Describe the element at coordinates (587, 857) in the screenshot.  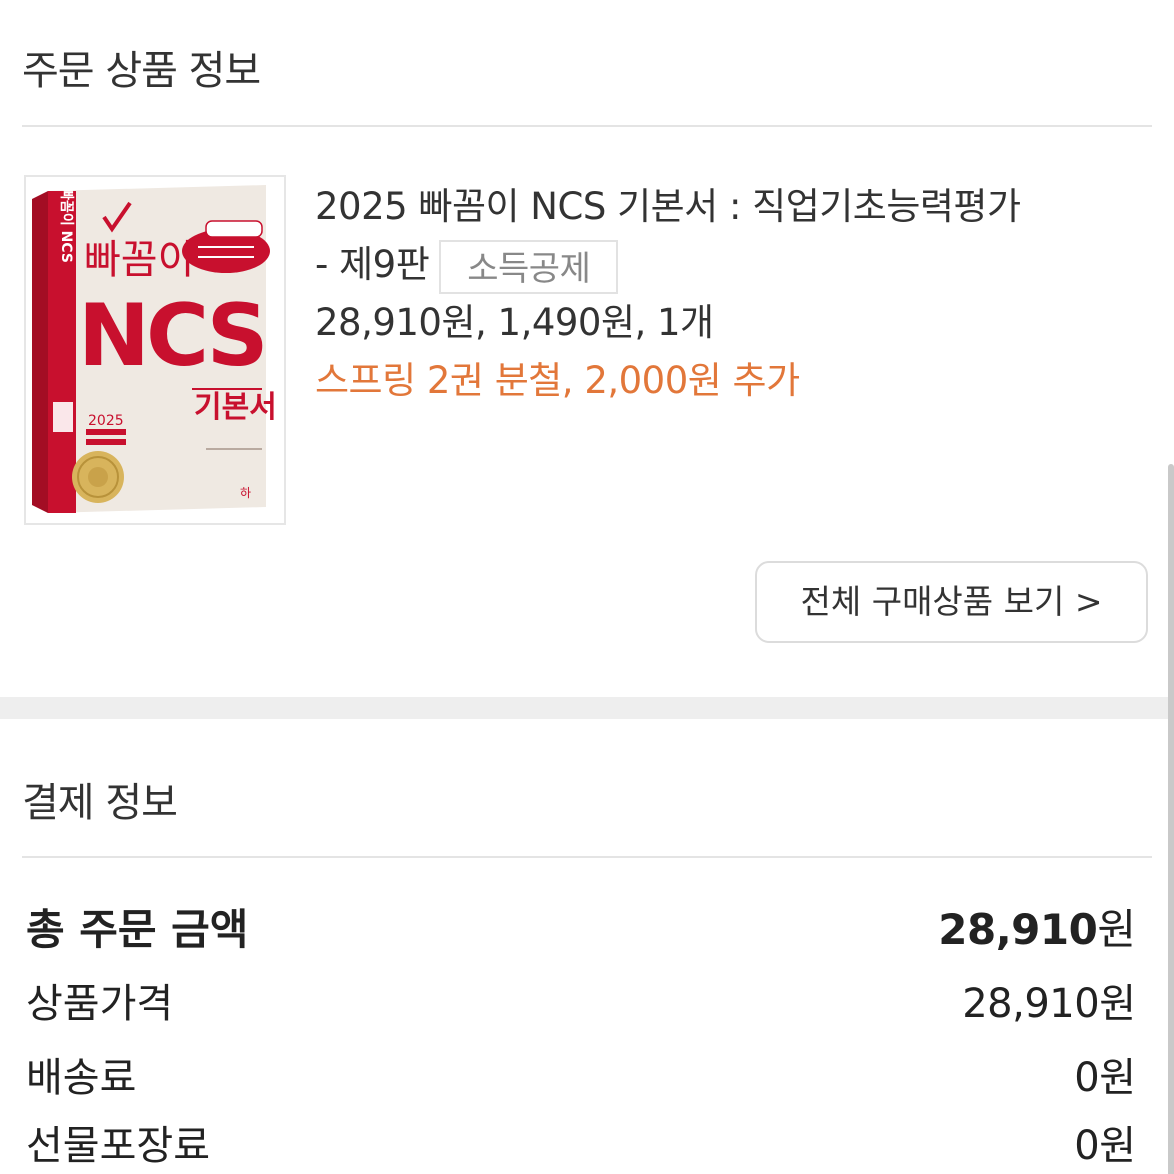
I see `payment-section-divider` at that location.